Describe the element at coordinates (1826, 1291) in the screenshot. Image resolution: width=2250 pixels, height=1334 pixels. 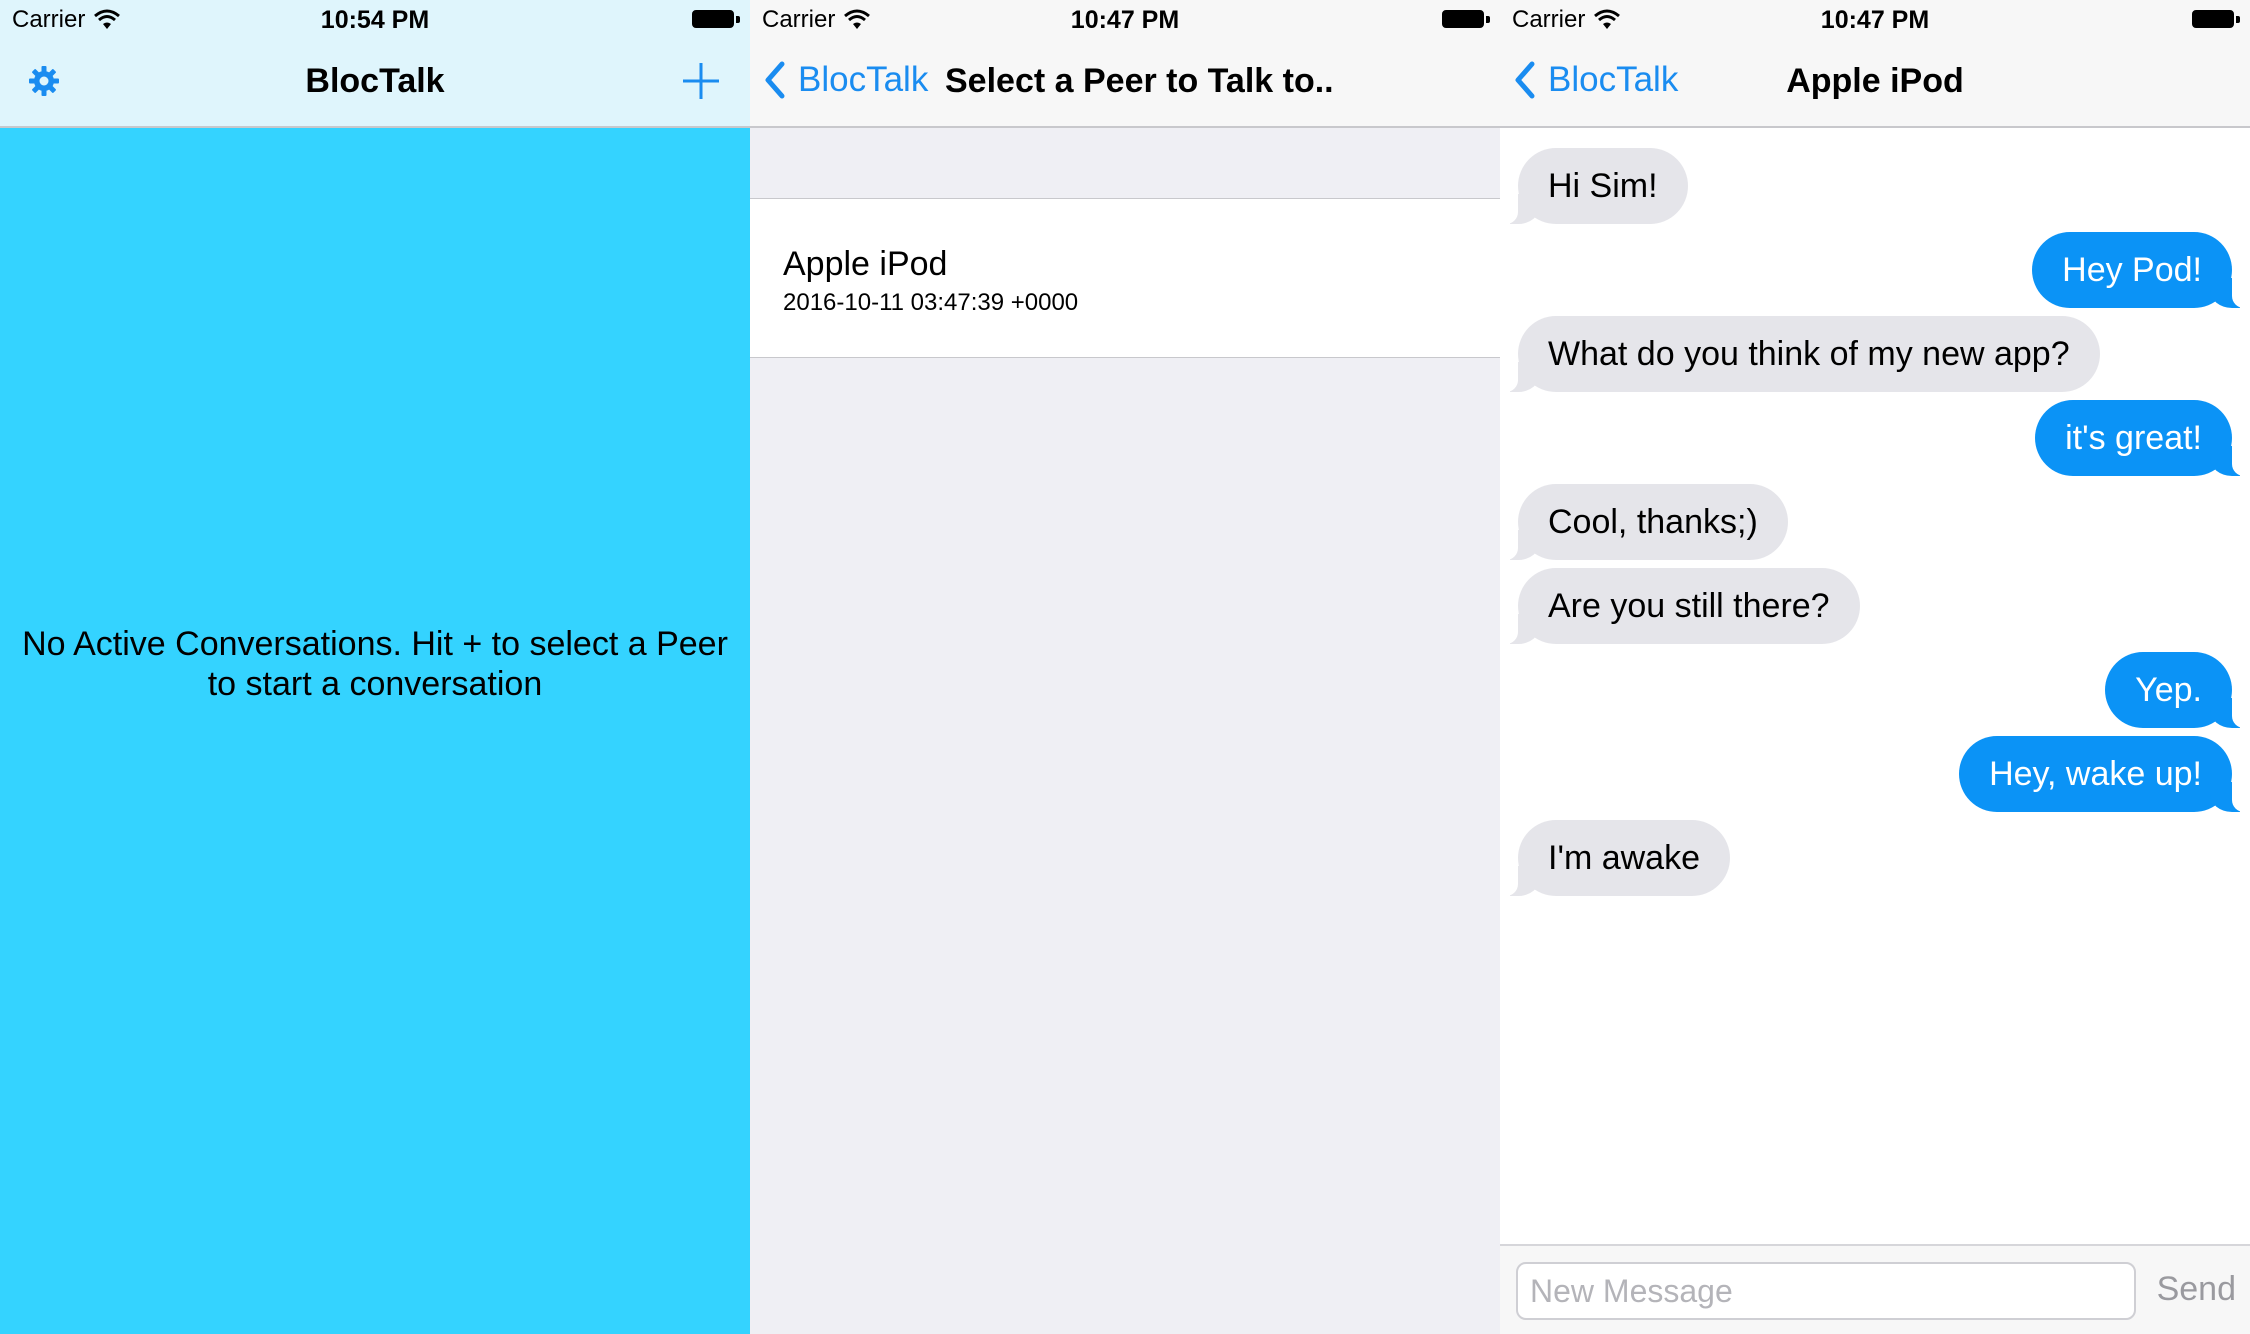
I see `new-message-input` at that location.